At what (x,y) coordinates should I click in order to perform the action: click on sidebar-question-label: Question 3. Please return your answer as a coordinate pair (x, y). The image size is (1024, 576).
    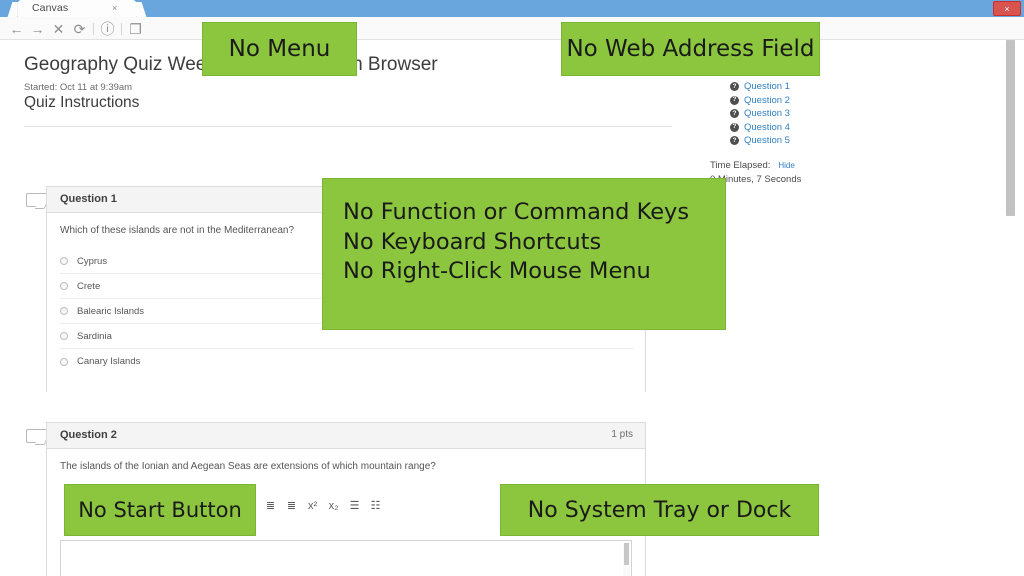
    Looking at the image, I should click on (767, 114).